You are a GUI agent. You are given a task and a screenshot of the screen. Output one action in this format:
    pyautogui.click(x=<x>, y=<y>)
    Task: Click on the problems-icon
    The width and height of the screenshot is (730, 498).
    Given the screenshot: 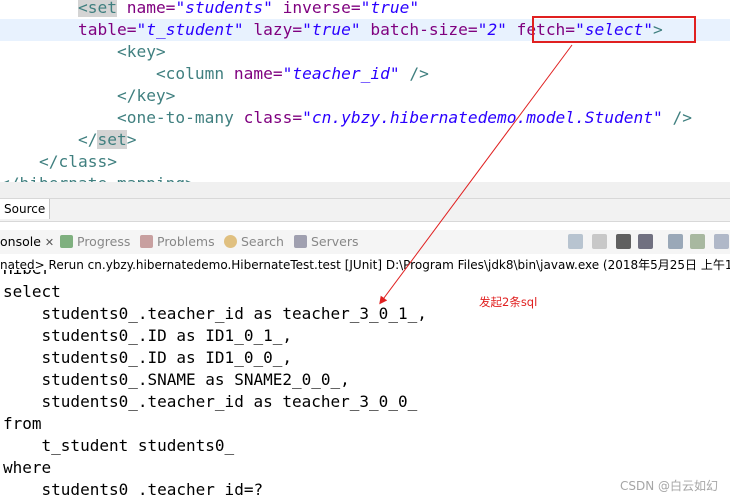 What is the action you would take?
    pyautogui.click(x=146, y=241)
    